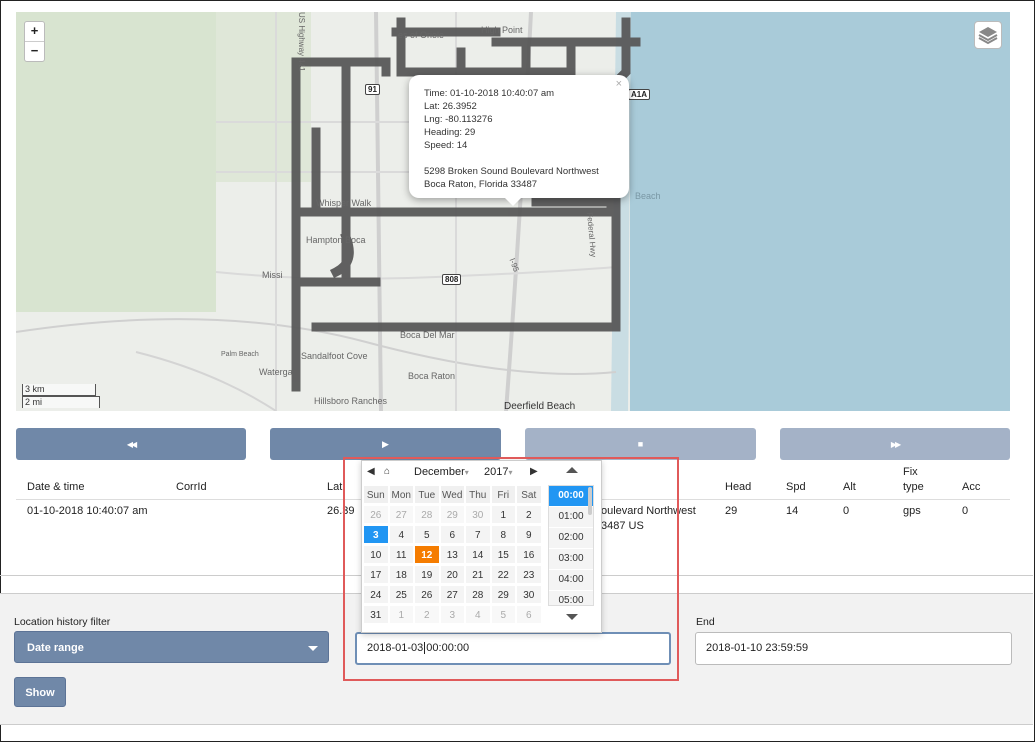 The height and width of the screenshot is (742, 1035). What do you see at coordinates (731, 511) in the screenshot?
I see `cell-head: 29` at bounding box center [731, 511].